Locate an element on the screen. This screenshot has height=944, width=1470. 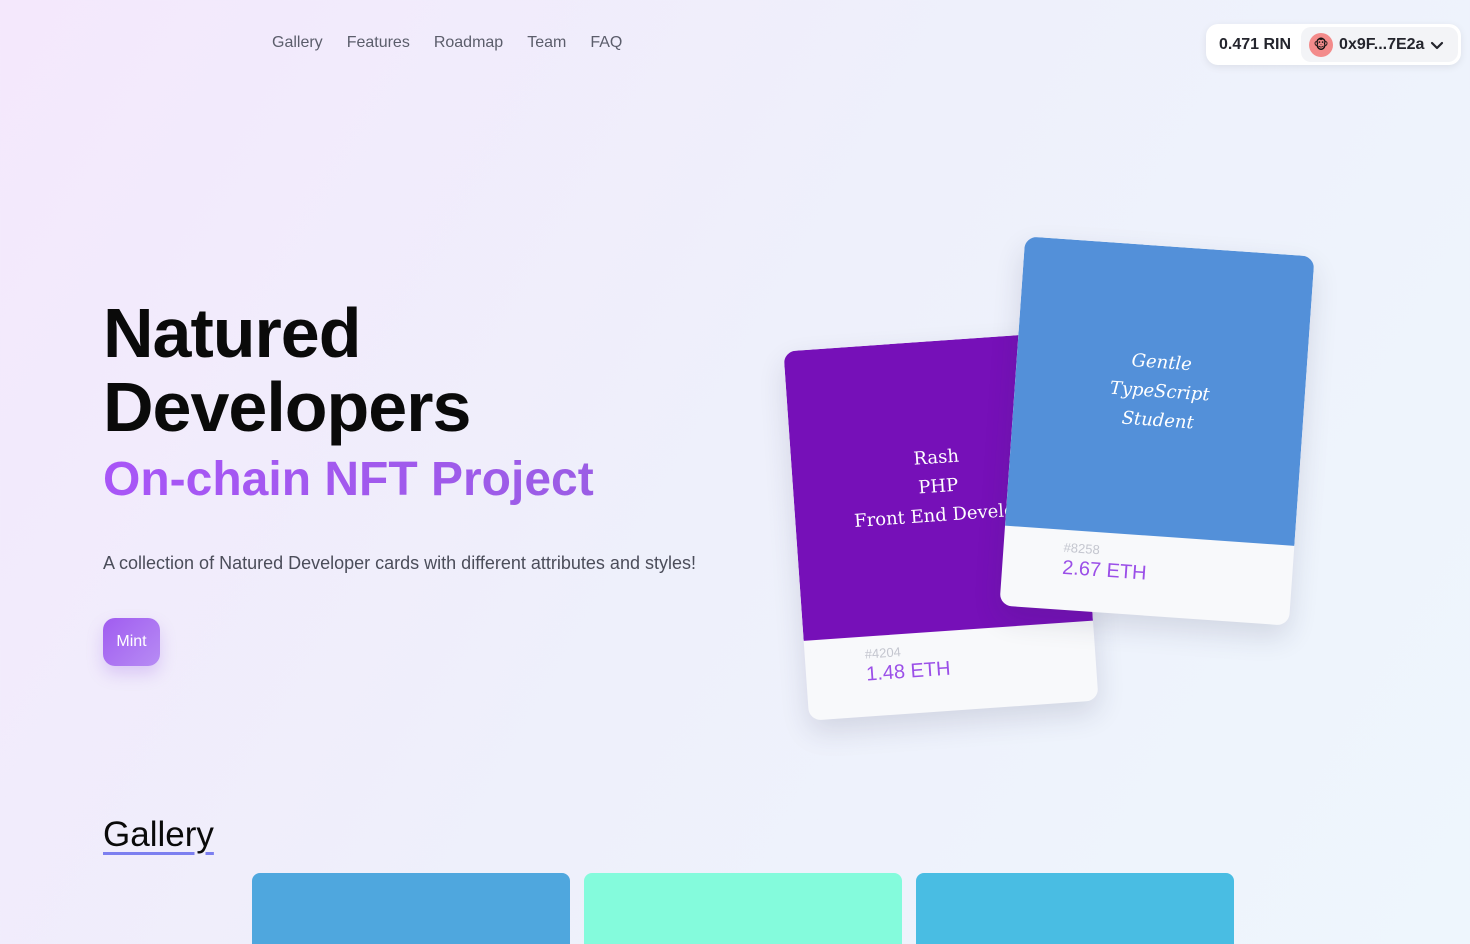
main-nav: Gallery Features Roadmap Team FAQ is located at coordinates (447, 43).